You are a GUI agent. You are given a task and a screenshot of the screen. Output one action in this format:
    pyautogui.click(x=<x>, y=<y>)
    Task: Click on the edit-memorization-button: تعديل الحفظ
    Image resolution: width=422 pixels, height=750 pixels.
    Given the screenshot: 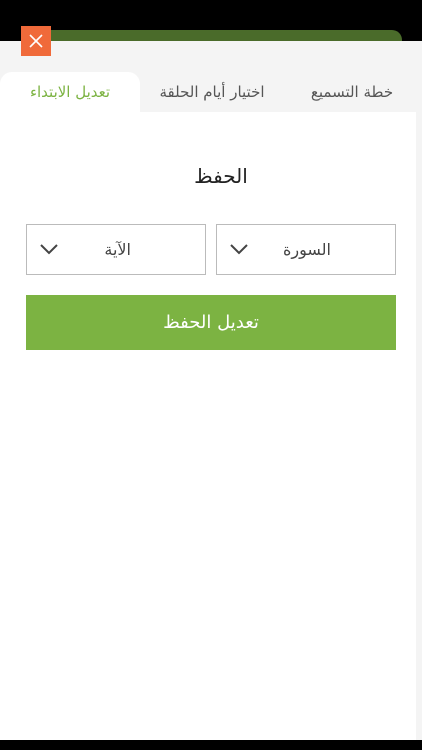 What is the action you would take?
    pyautogui.click(x=211, y=322)
    